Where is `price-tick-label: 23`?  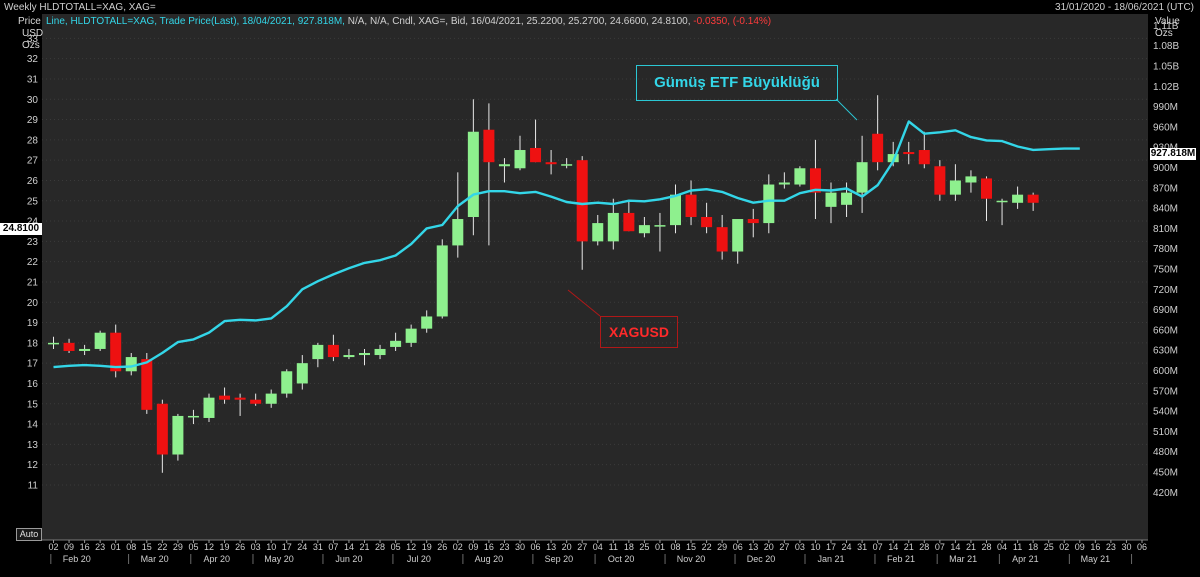
price-tick-label: 23 is located at coordinates (33, 242).